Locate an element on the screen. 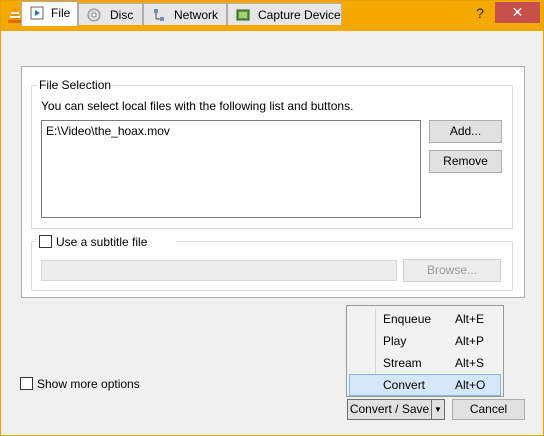  menu-item-convert: Convert Alt+O is located at coordinates (425, 385).